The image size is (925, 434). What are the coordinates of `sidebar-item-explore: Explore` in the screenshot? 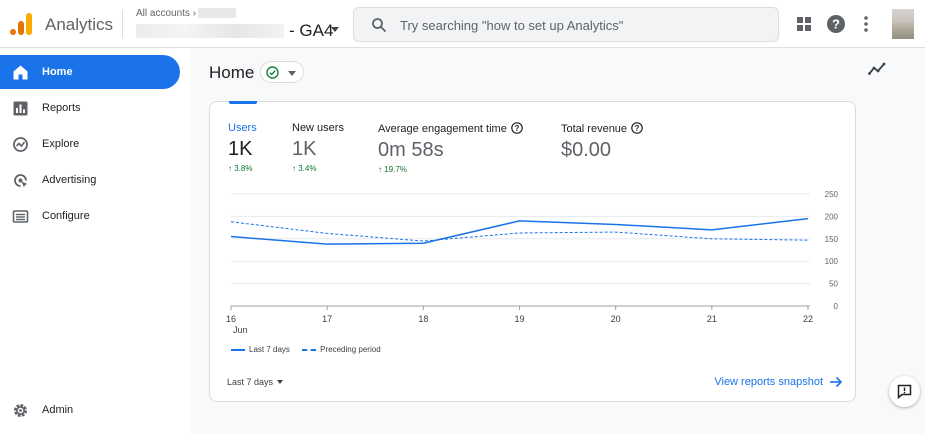 It's located at (90, 144).